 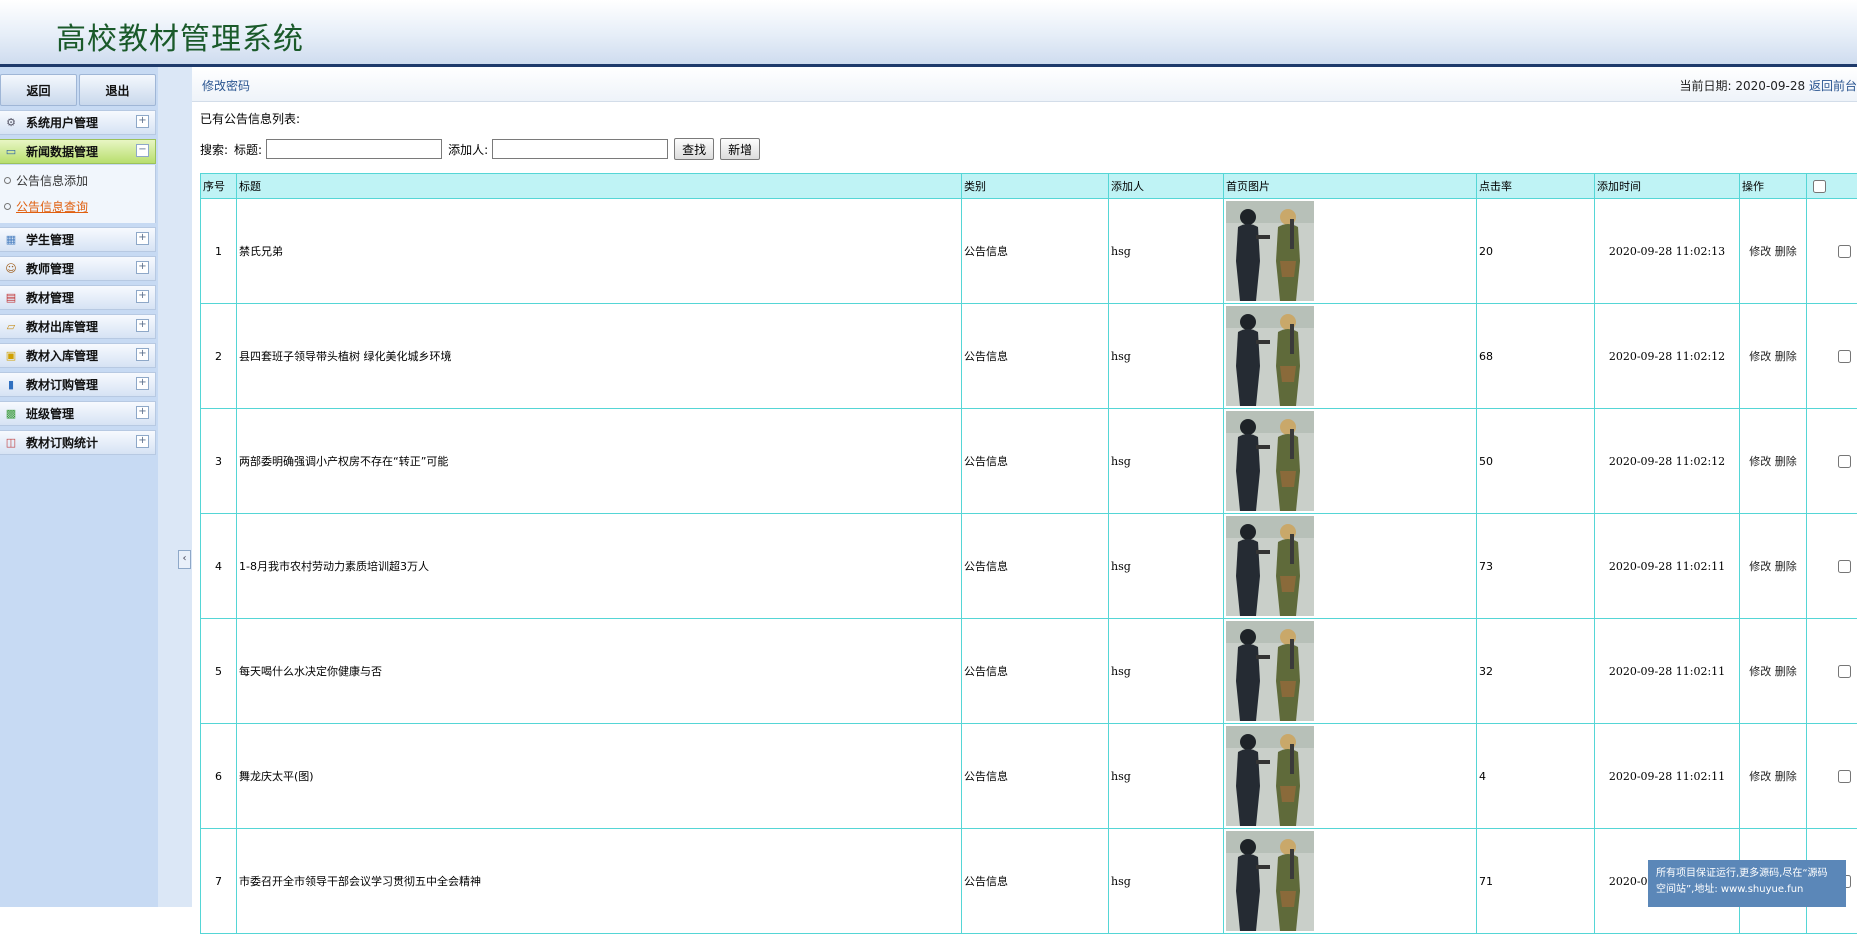 What do you see at coordinates (7, 206) in the screenshot?
I see `bullet-icon` at bounding box center [7, 206].